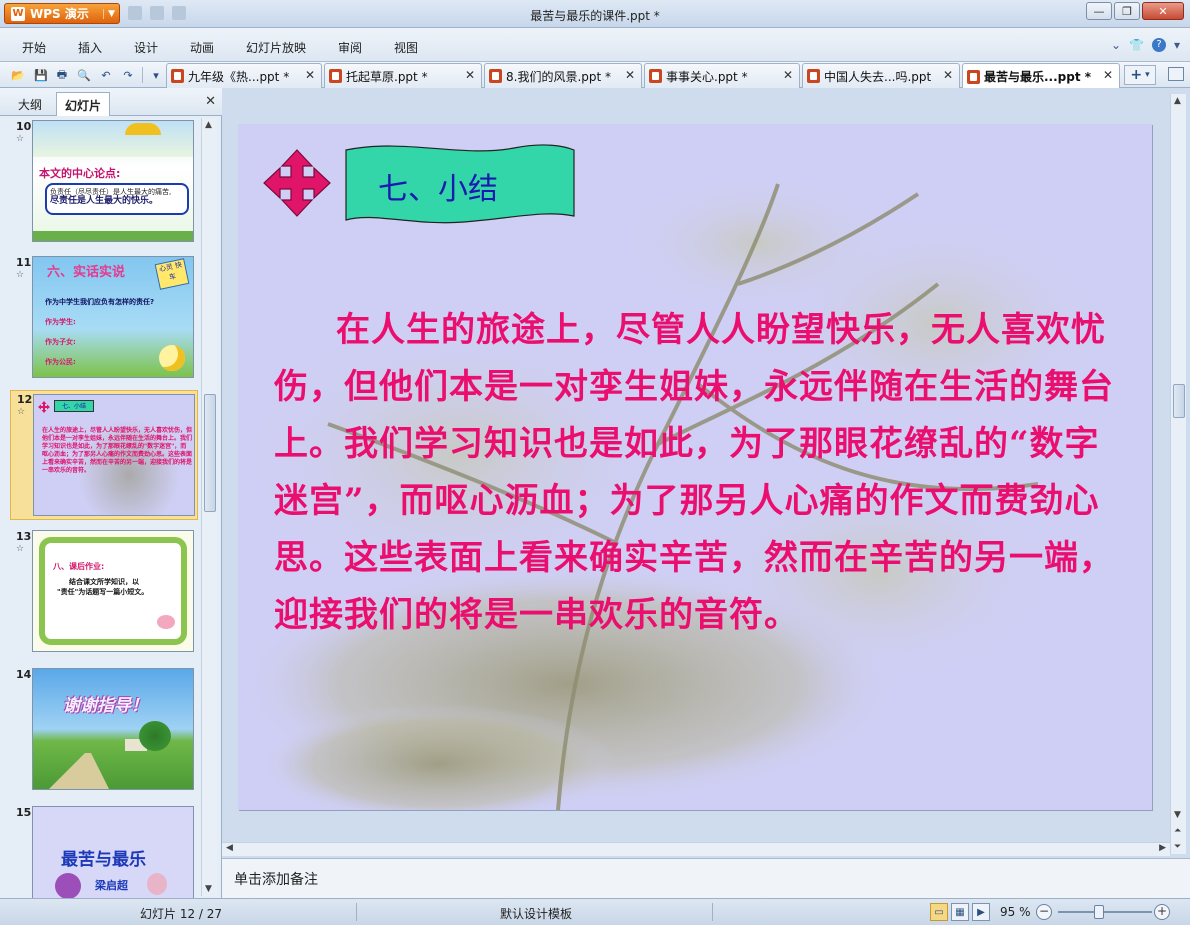  Describe the element at coordinates (981, 912) in the screenshot. I see `slideshow-view-button: ▶` at that location.